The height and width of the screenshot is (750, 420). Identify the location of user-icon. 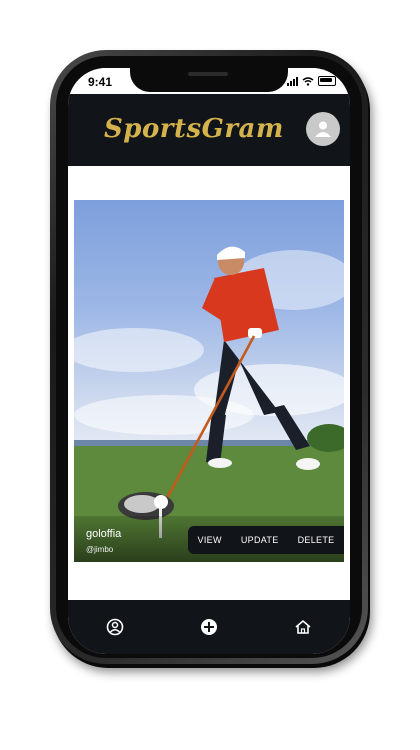
(323, 129).